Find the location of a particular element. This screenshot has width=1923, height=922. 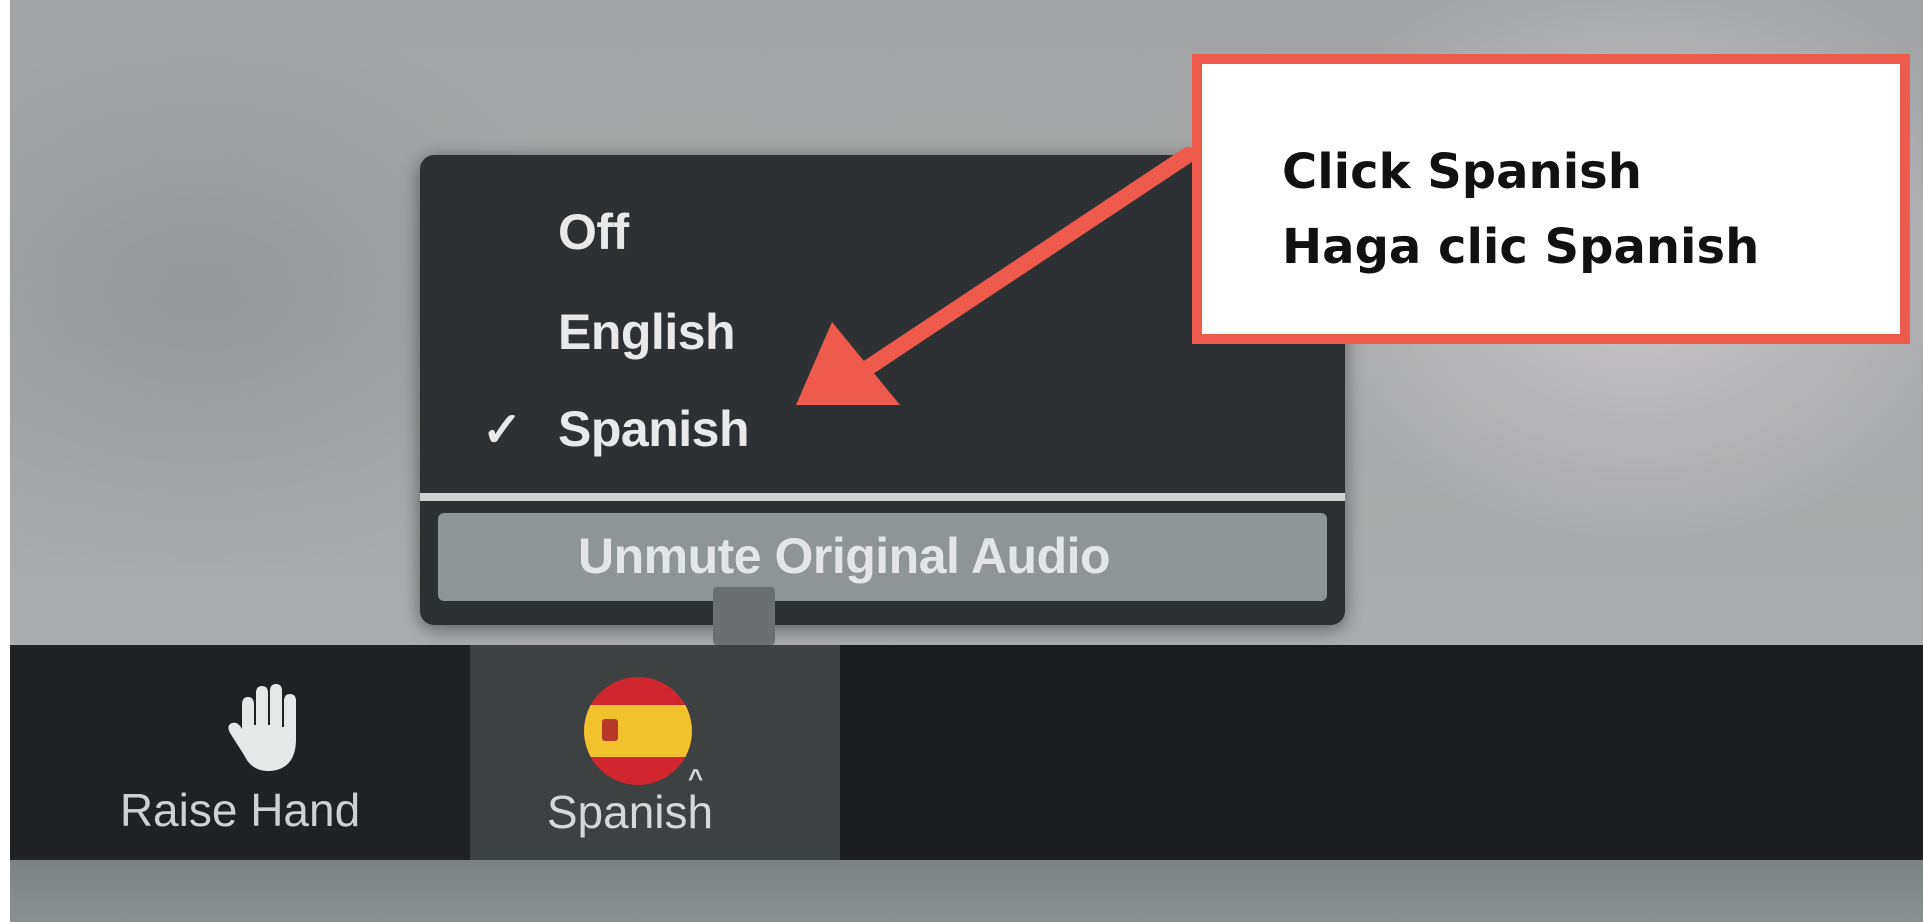

callout-line-english: Click Spanish is located at coordinates (1462, 172).